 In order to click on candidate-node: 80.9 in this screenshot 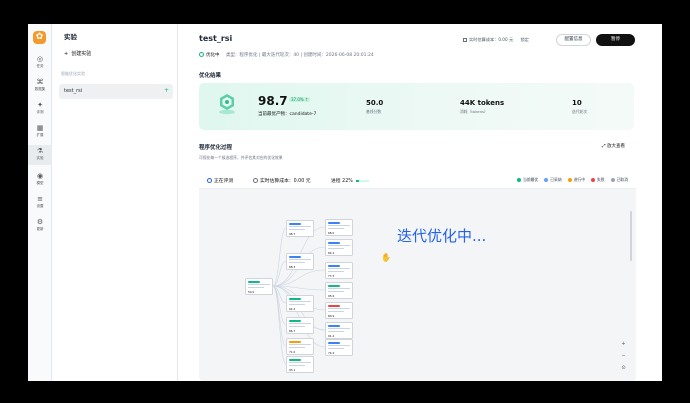, I will do `click(339, 310)`.